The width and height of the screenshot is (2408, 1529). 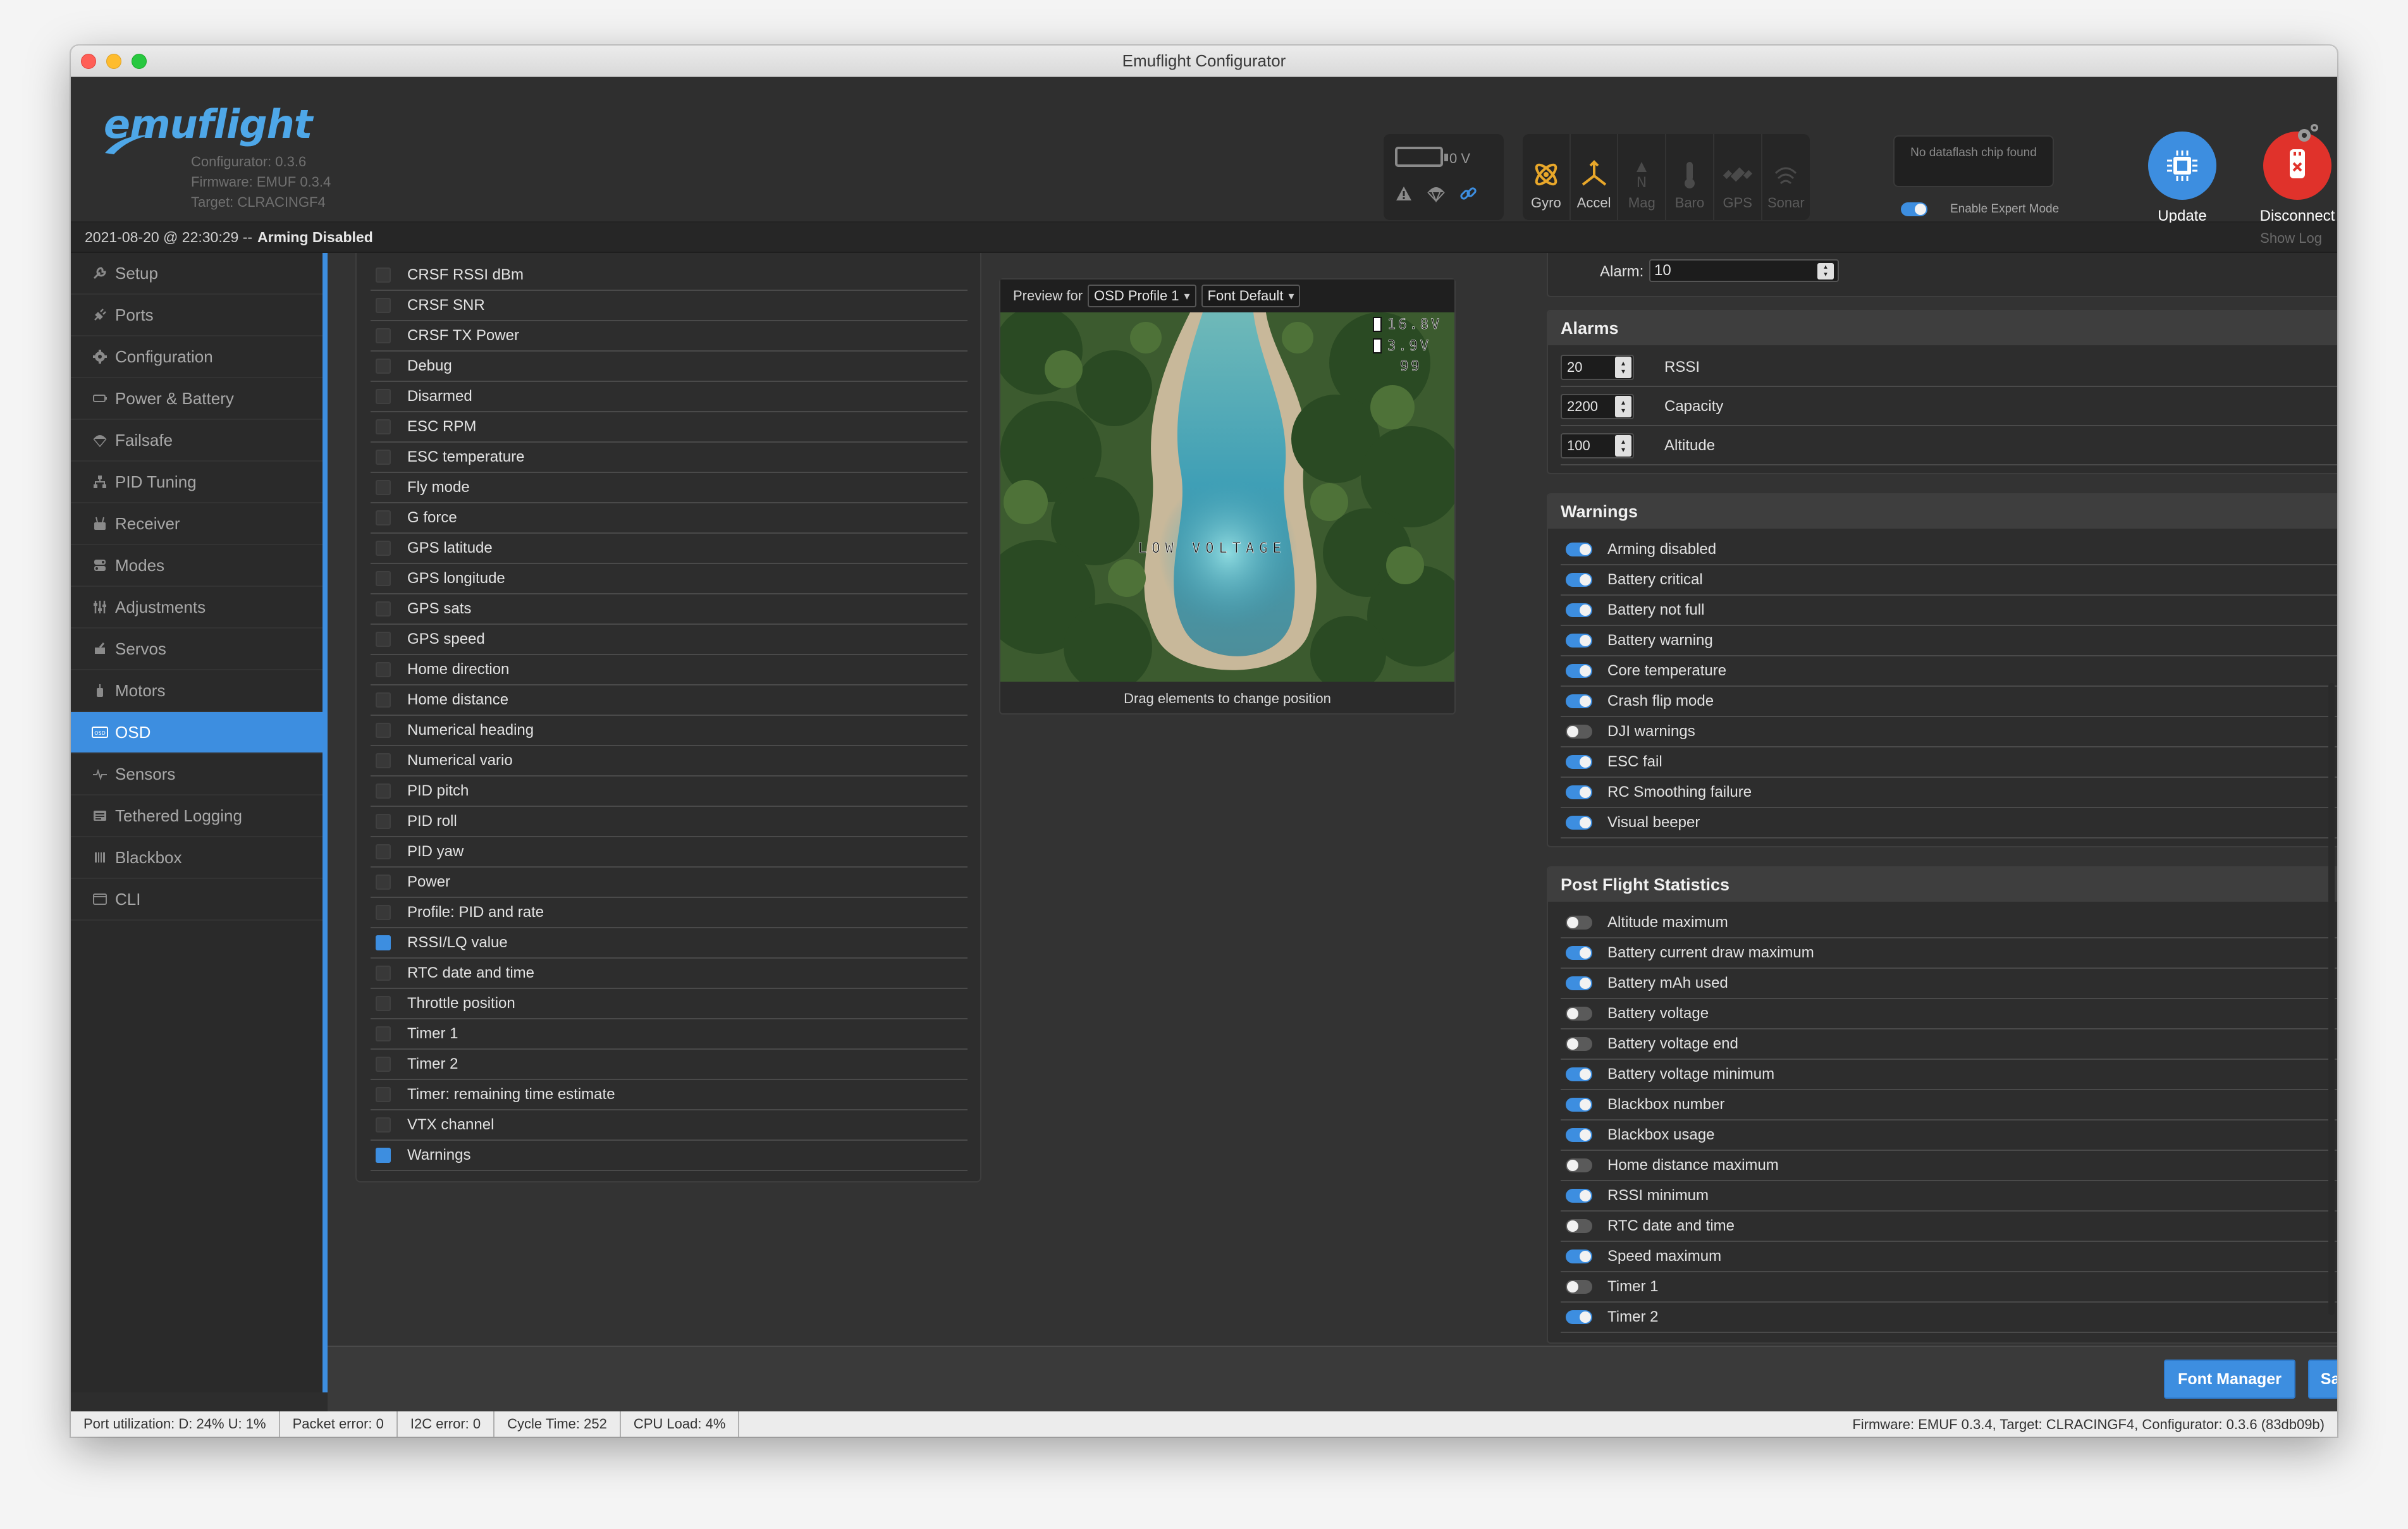 What do you see at coordinates (196, 608) in the screenshot?
I see `sidebar-item-adjustments: Adjustments` at bounding box center [196, 608].